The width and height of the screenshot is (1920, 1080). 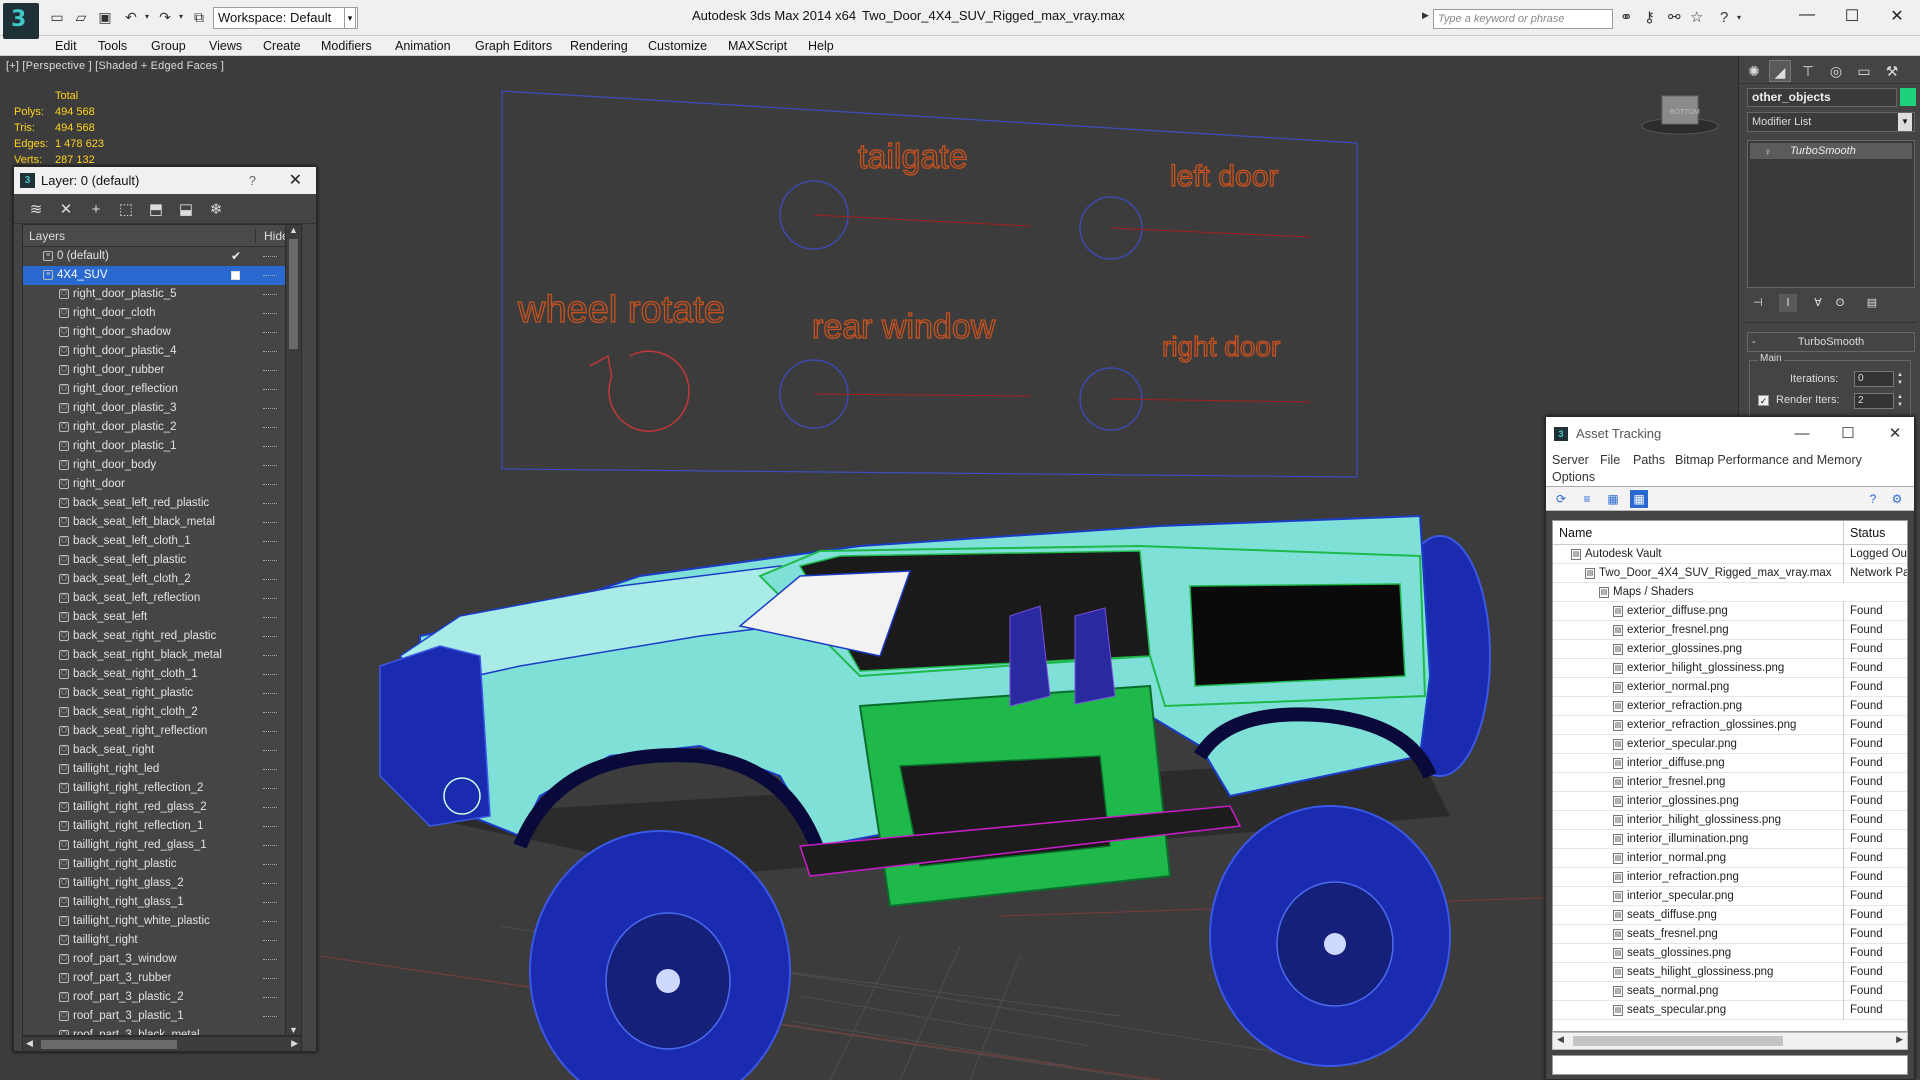 I want to click on turbosmooth-rollout-header: - TurboSmooth, so click(x=1831, y=342).